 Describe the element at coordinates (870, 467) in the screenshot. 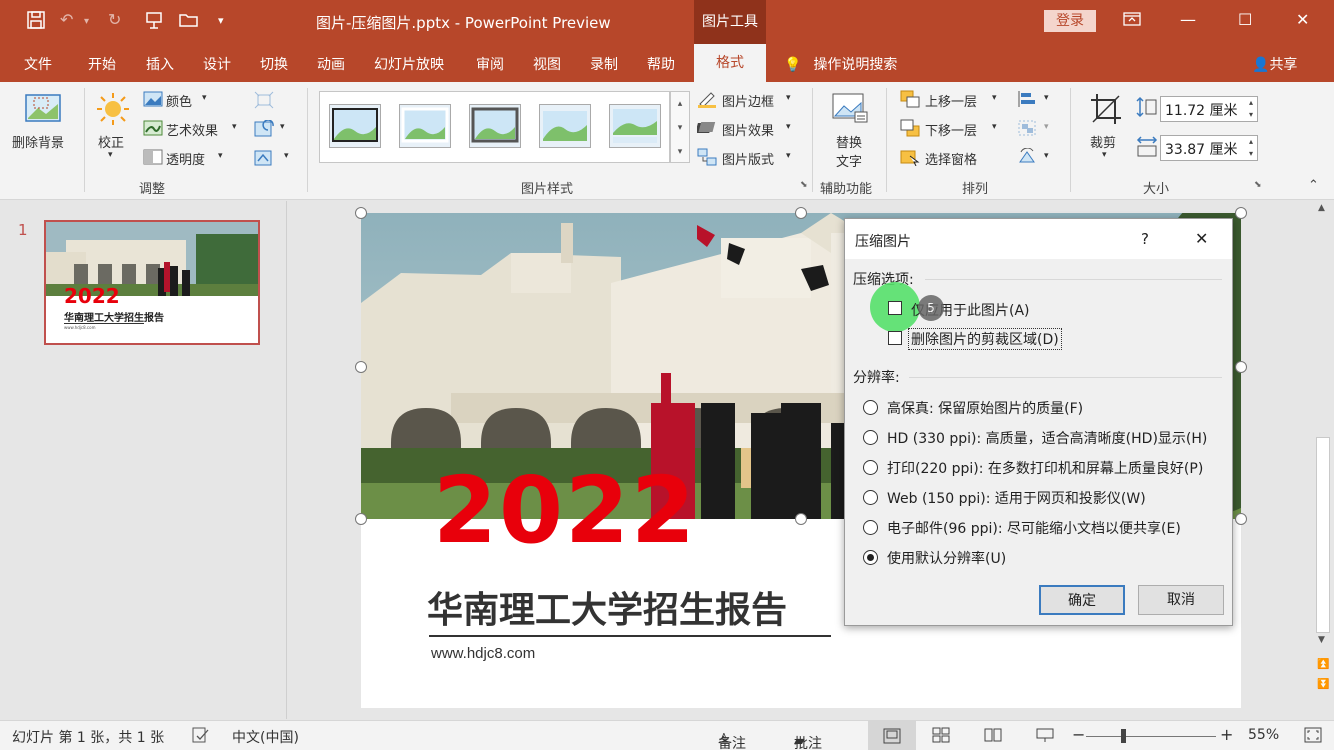

I see `radio-resolution-print` at that location.